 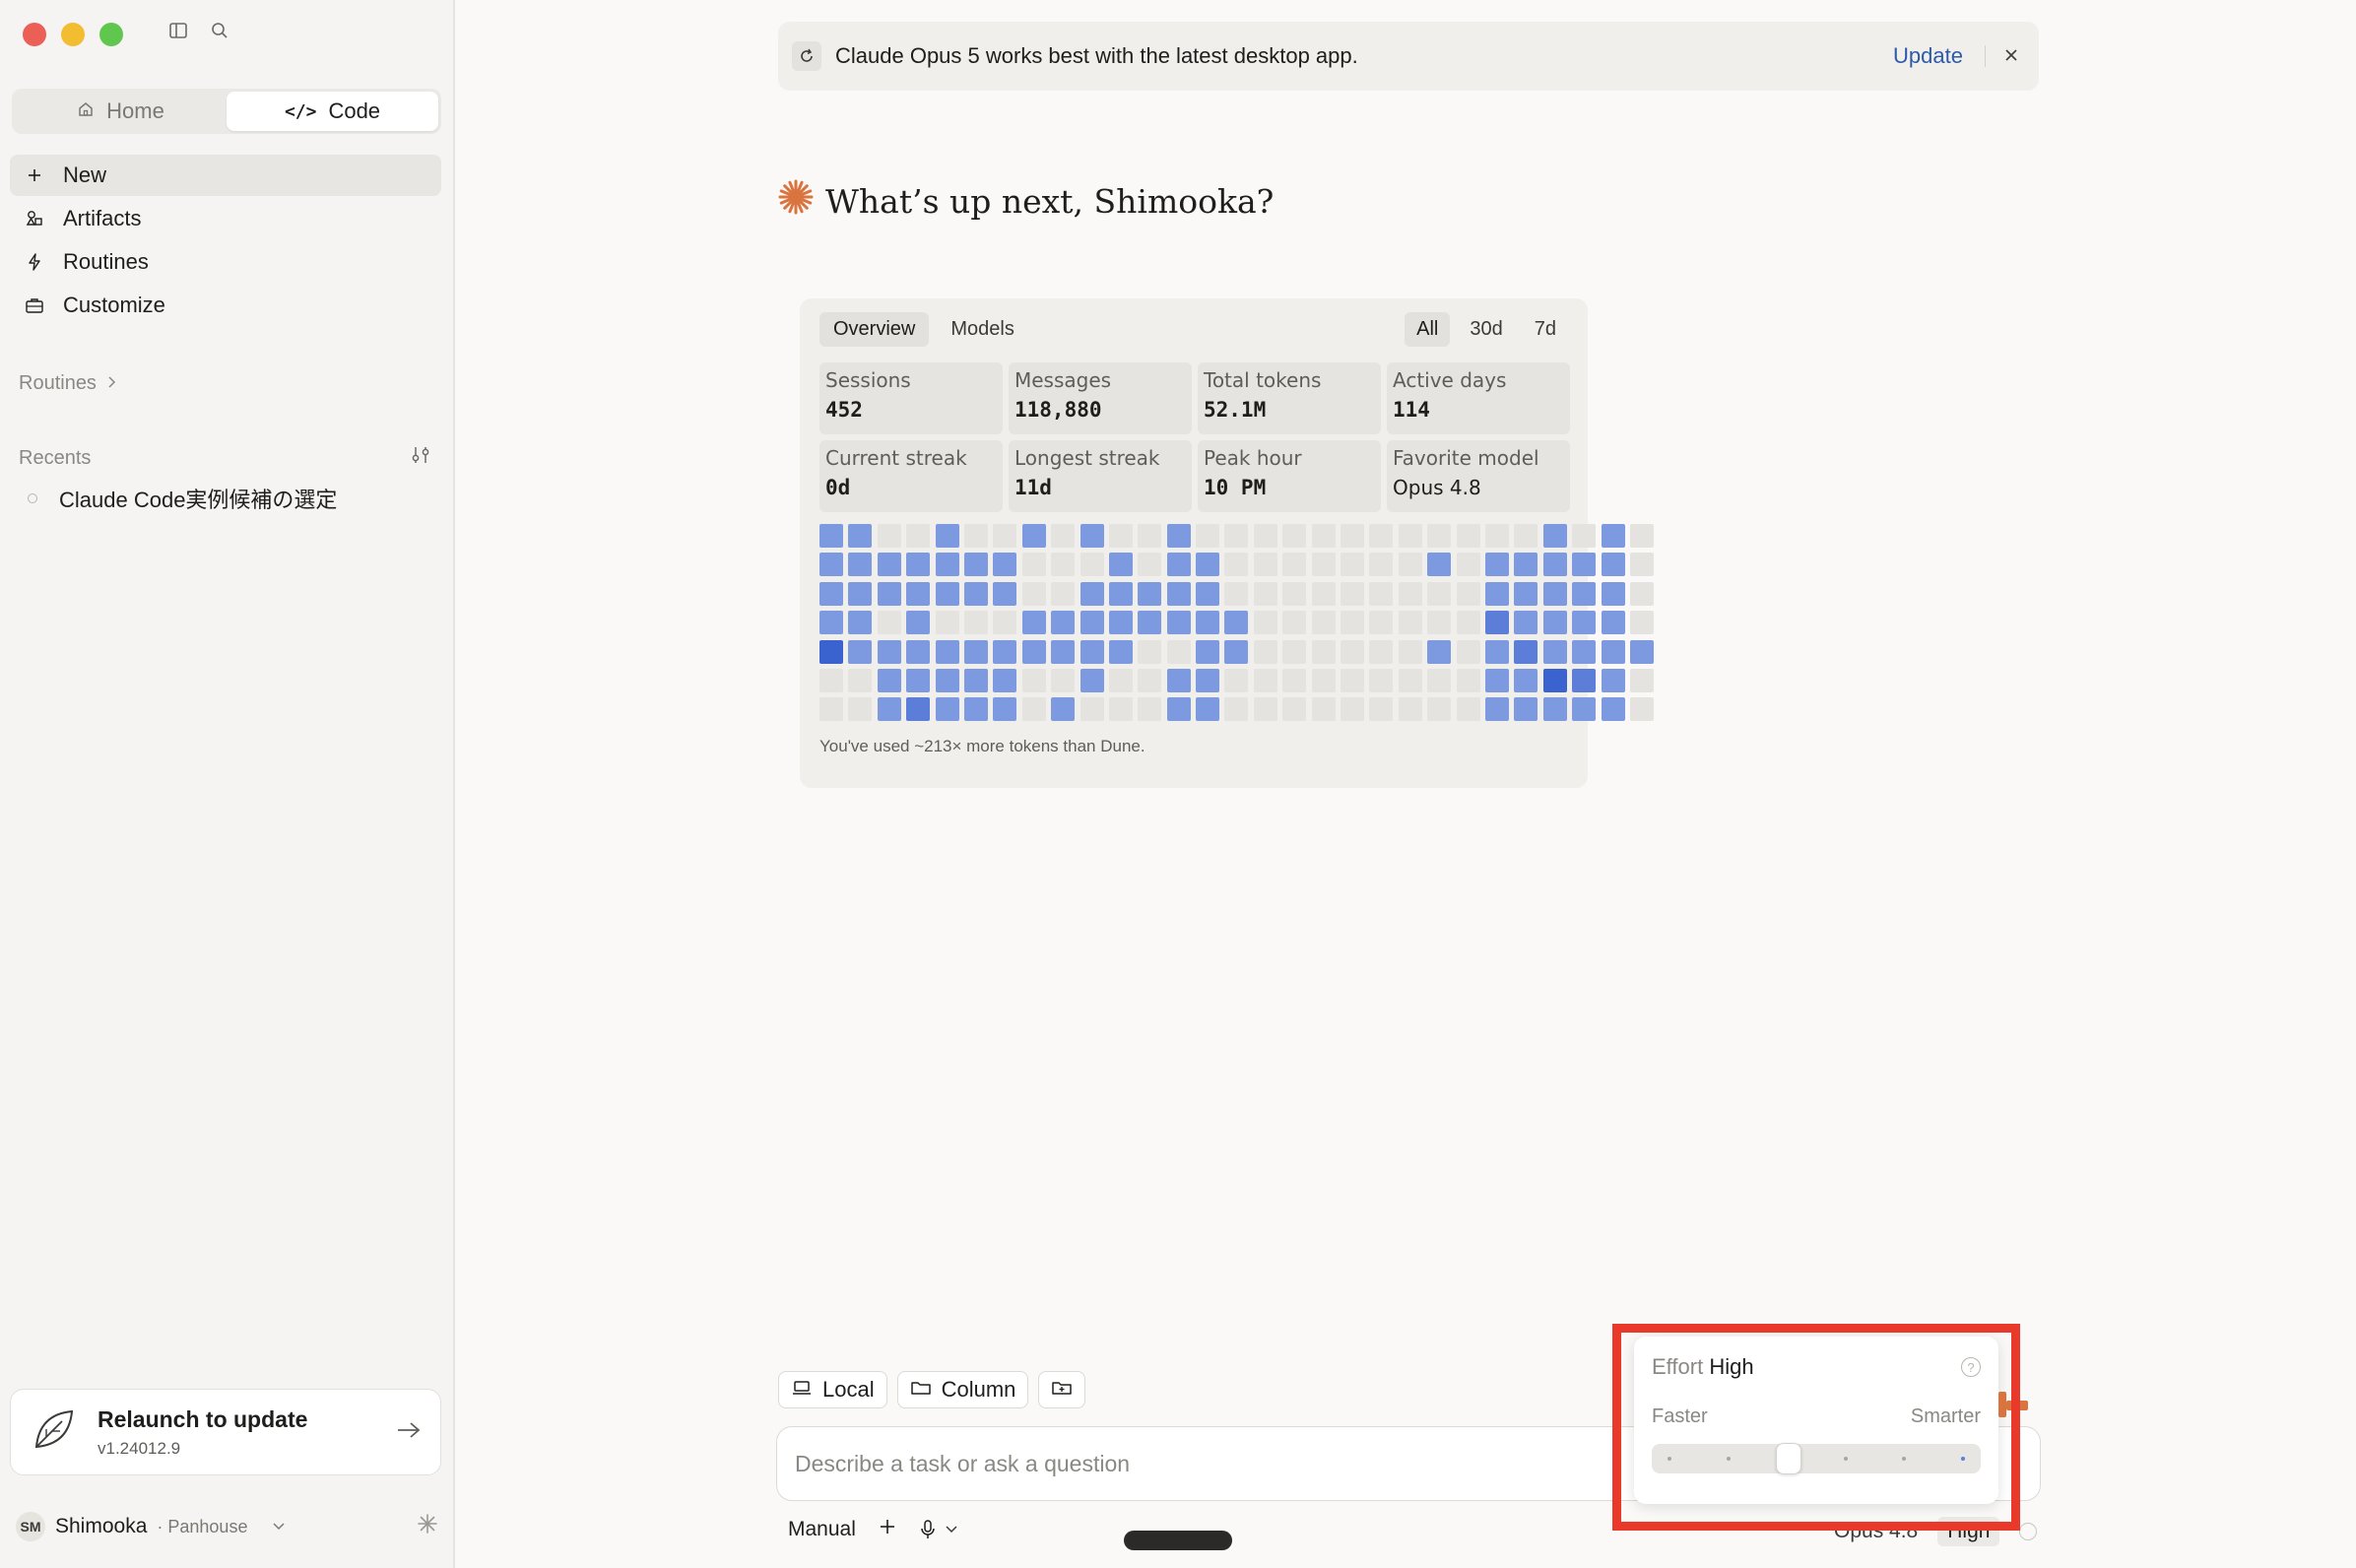 I want to click on sidebar-item-label: Customize, so click(x=114, y=305).